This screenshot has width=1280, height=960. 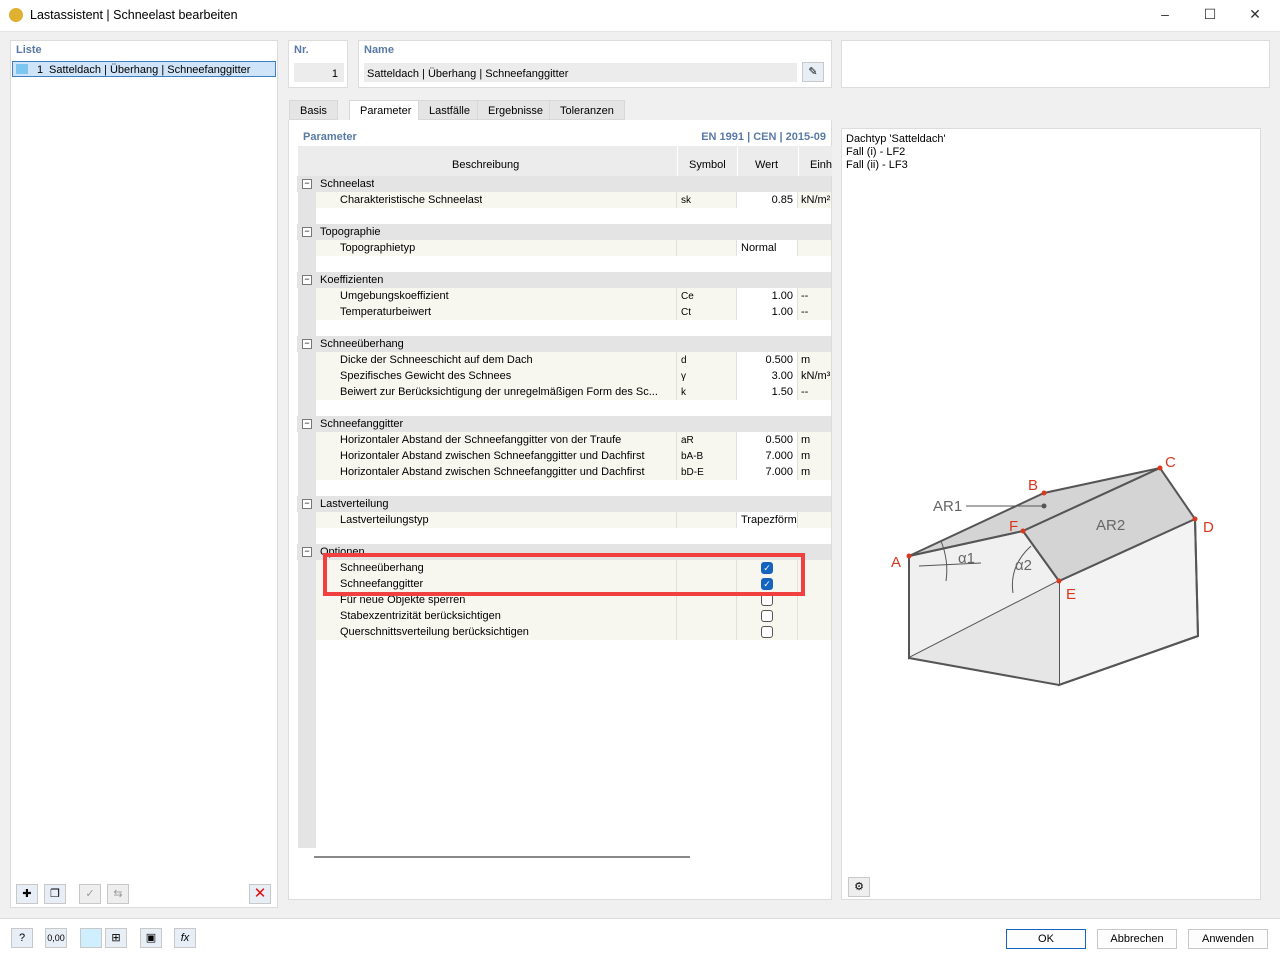 What do you see at coordinates (1165, 16) in the screenshot?
I see `minimize-button: –` at bounding box center [1165, 16].